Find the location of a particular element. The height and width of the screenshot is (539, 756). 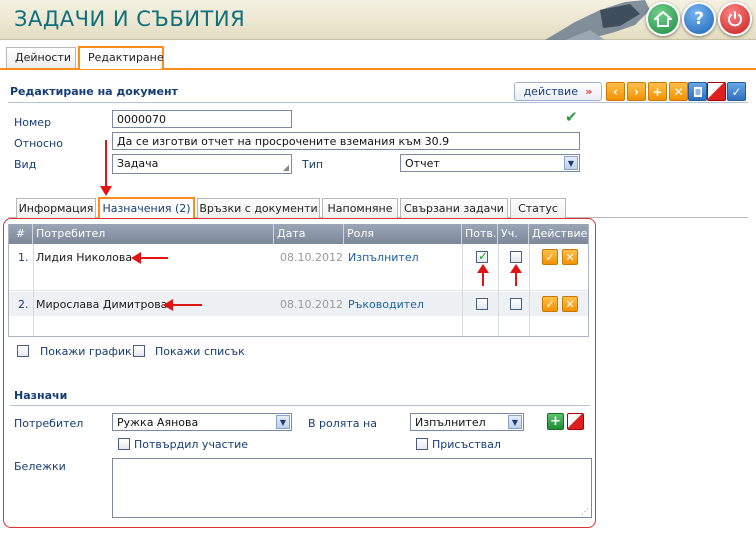

row-user: Лидия Николова is located at coordinates (84, 257).